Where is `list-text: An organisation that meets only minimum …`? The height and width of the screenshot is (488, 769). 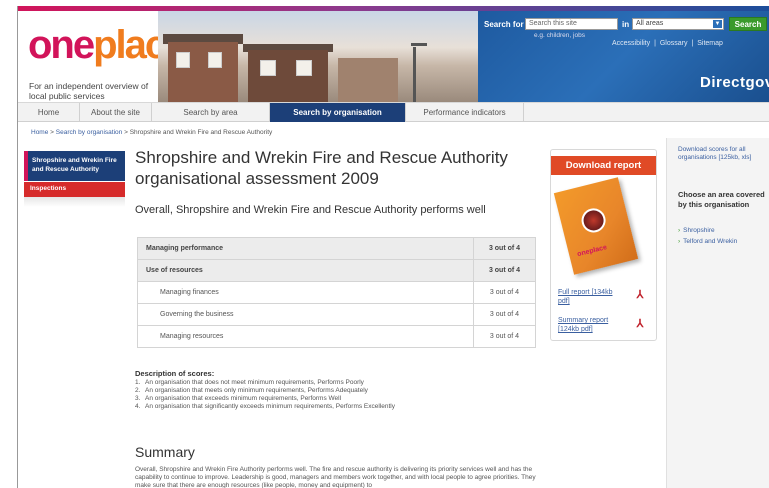
list-text: An organisation that meets only minimum … is located at coordinates (256, 390).